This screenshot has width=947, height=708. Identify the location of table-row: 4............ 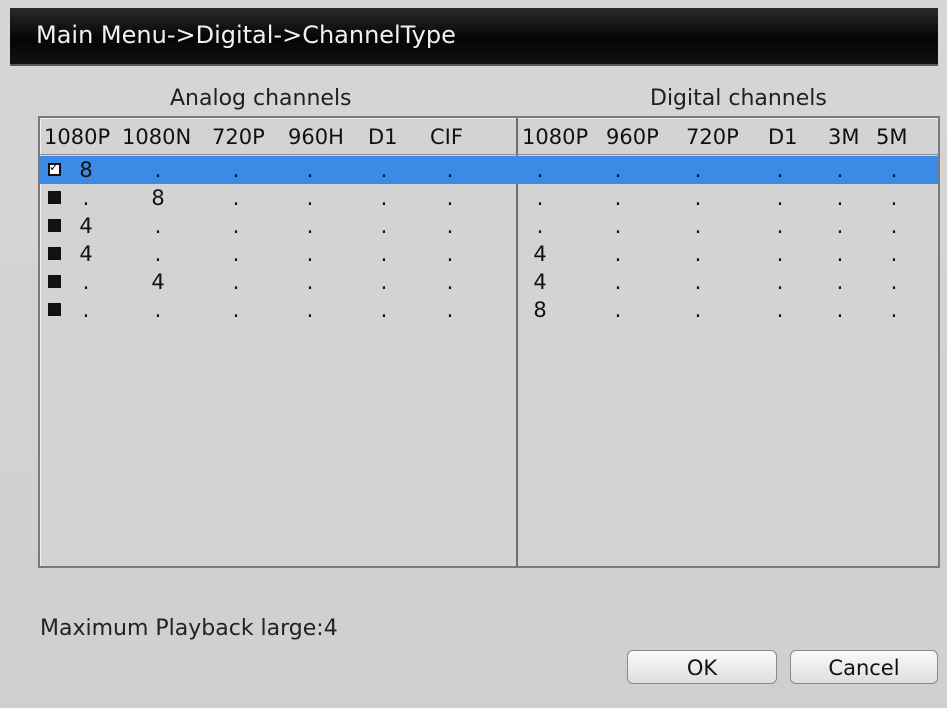
(489, 226).